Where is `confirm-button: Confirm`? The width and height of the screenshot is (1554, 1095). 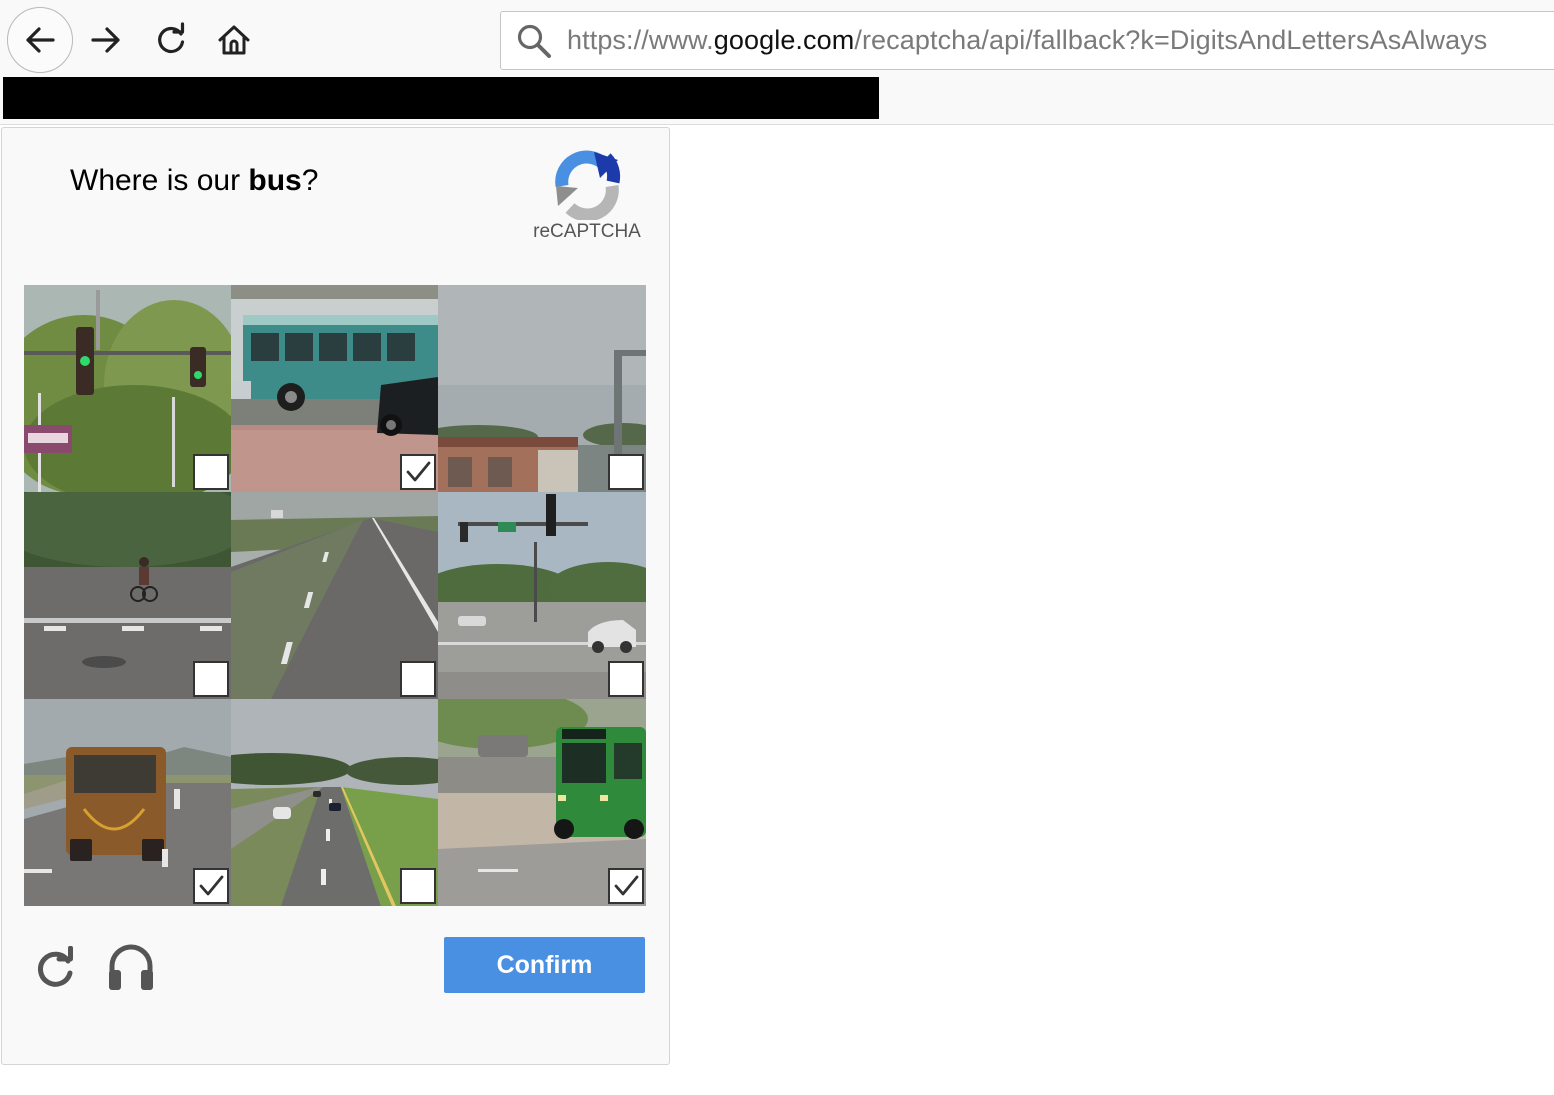 confirm-button: Confirm is located at coordinates (544, 965).